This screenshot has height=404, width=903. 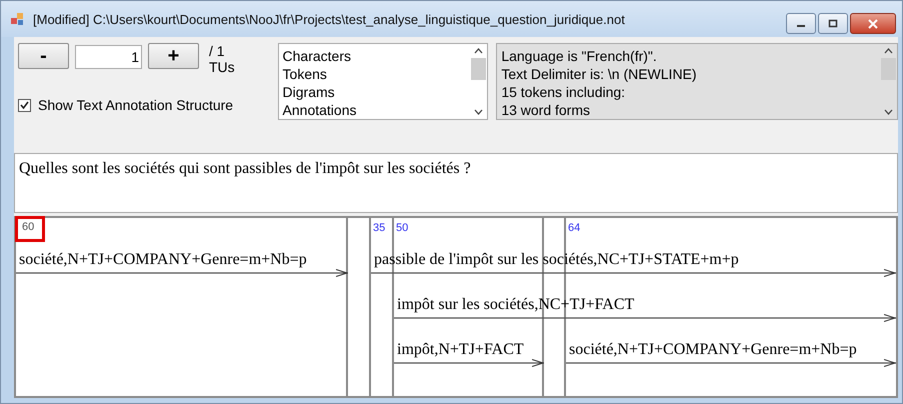 What do you see at coordinates (217, 51) in the screenshot?
I see `unit-total: / 1` at bounding box center [217, 51].